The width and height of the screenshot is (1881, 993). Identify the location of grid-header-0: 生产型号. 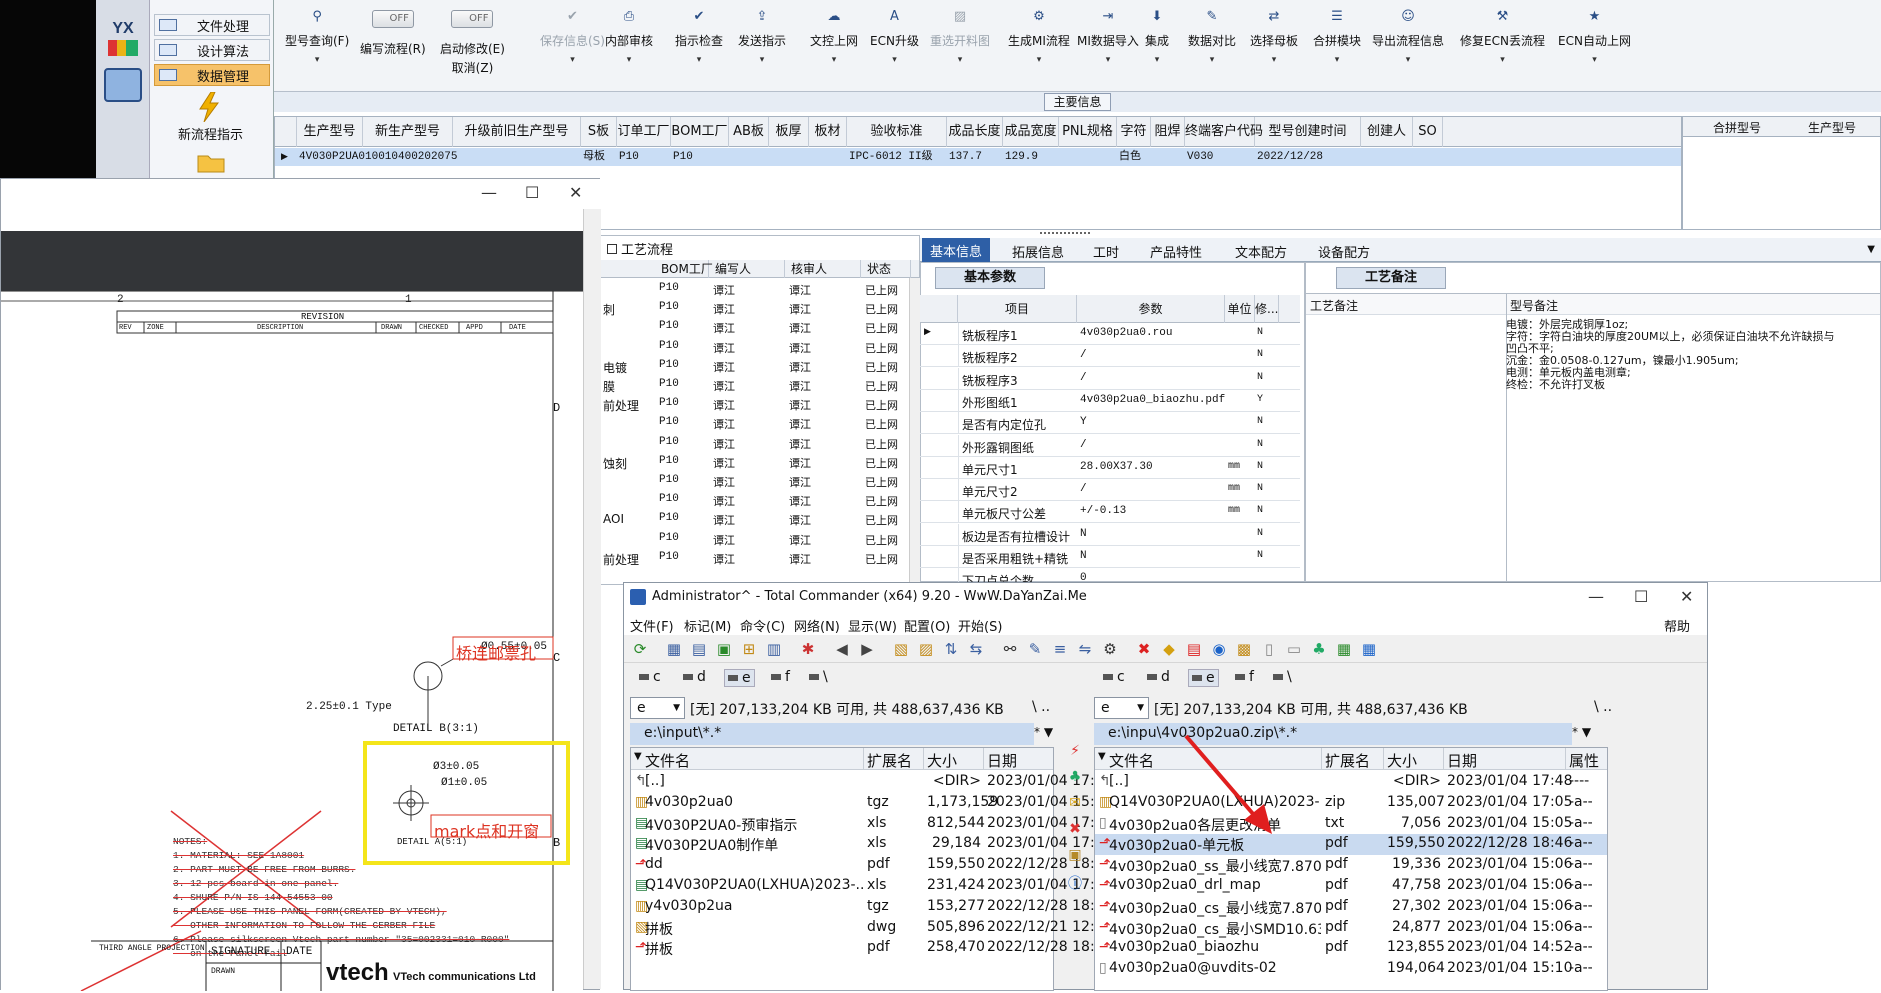
(330, 132).